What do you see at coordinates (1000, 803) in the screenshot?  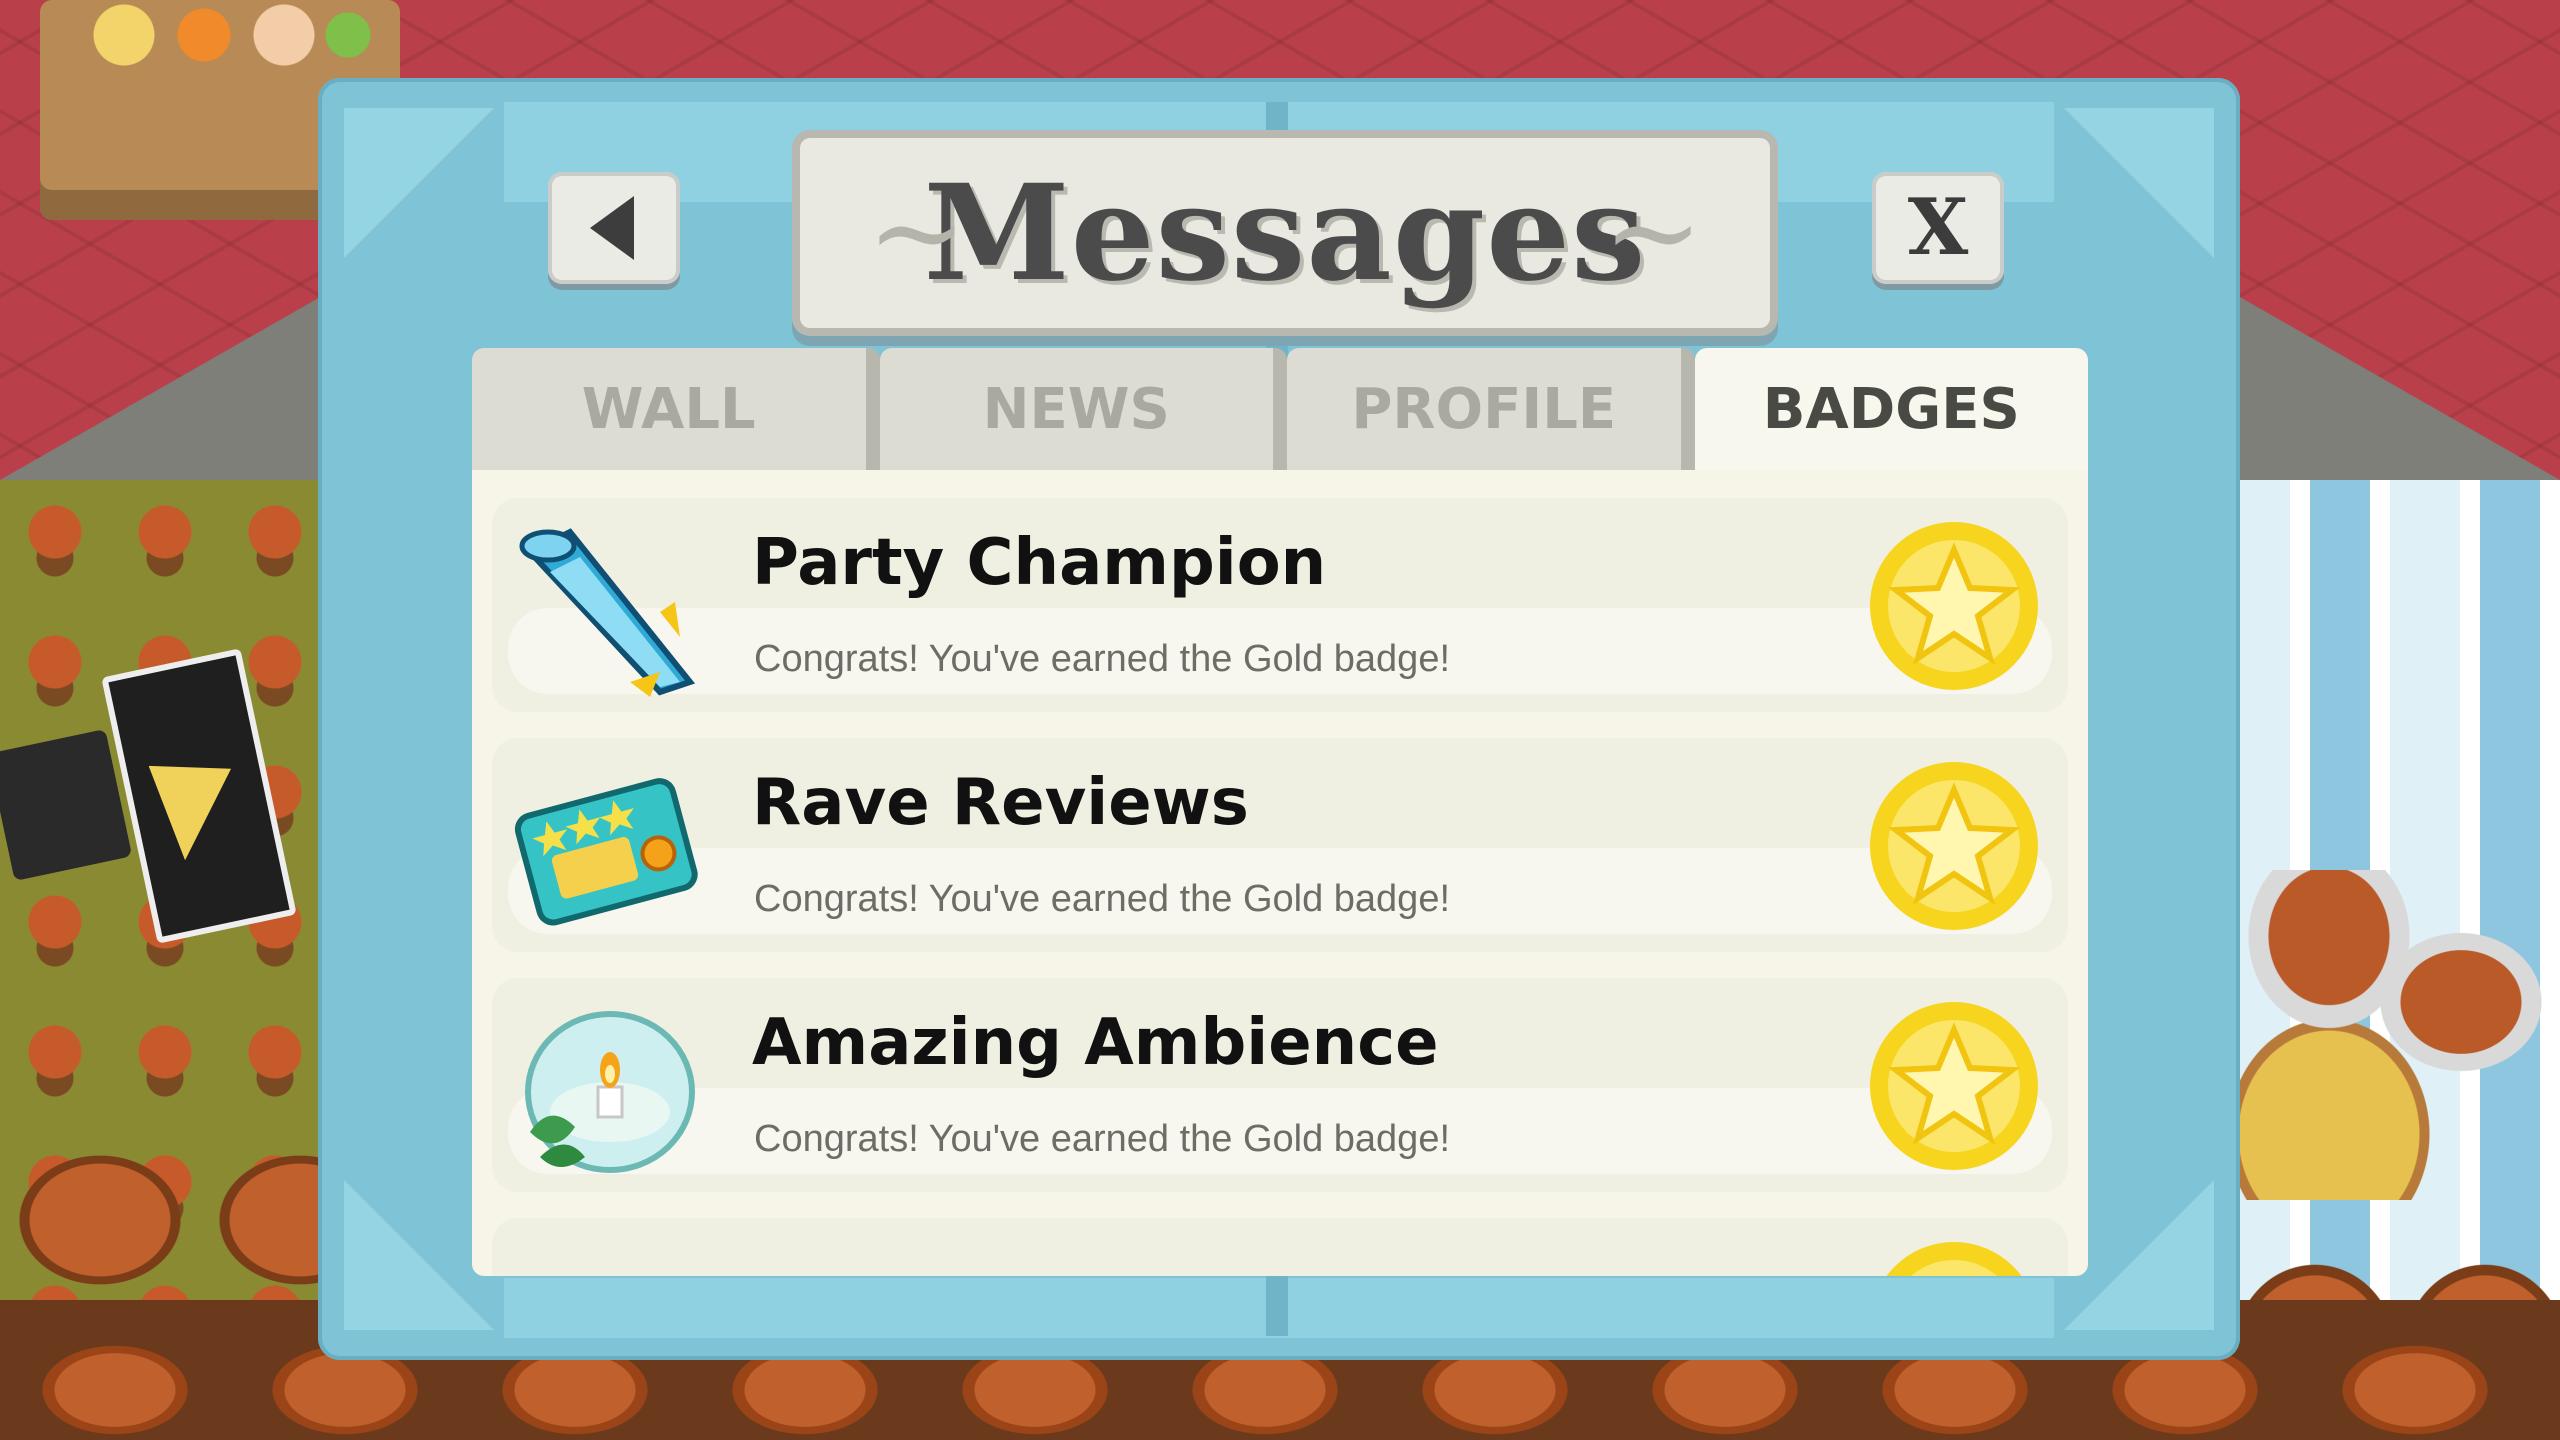 I see `badge-title: Rave Reviews` at bounding box center [1000, 803].